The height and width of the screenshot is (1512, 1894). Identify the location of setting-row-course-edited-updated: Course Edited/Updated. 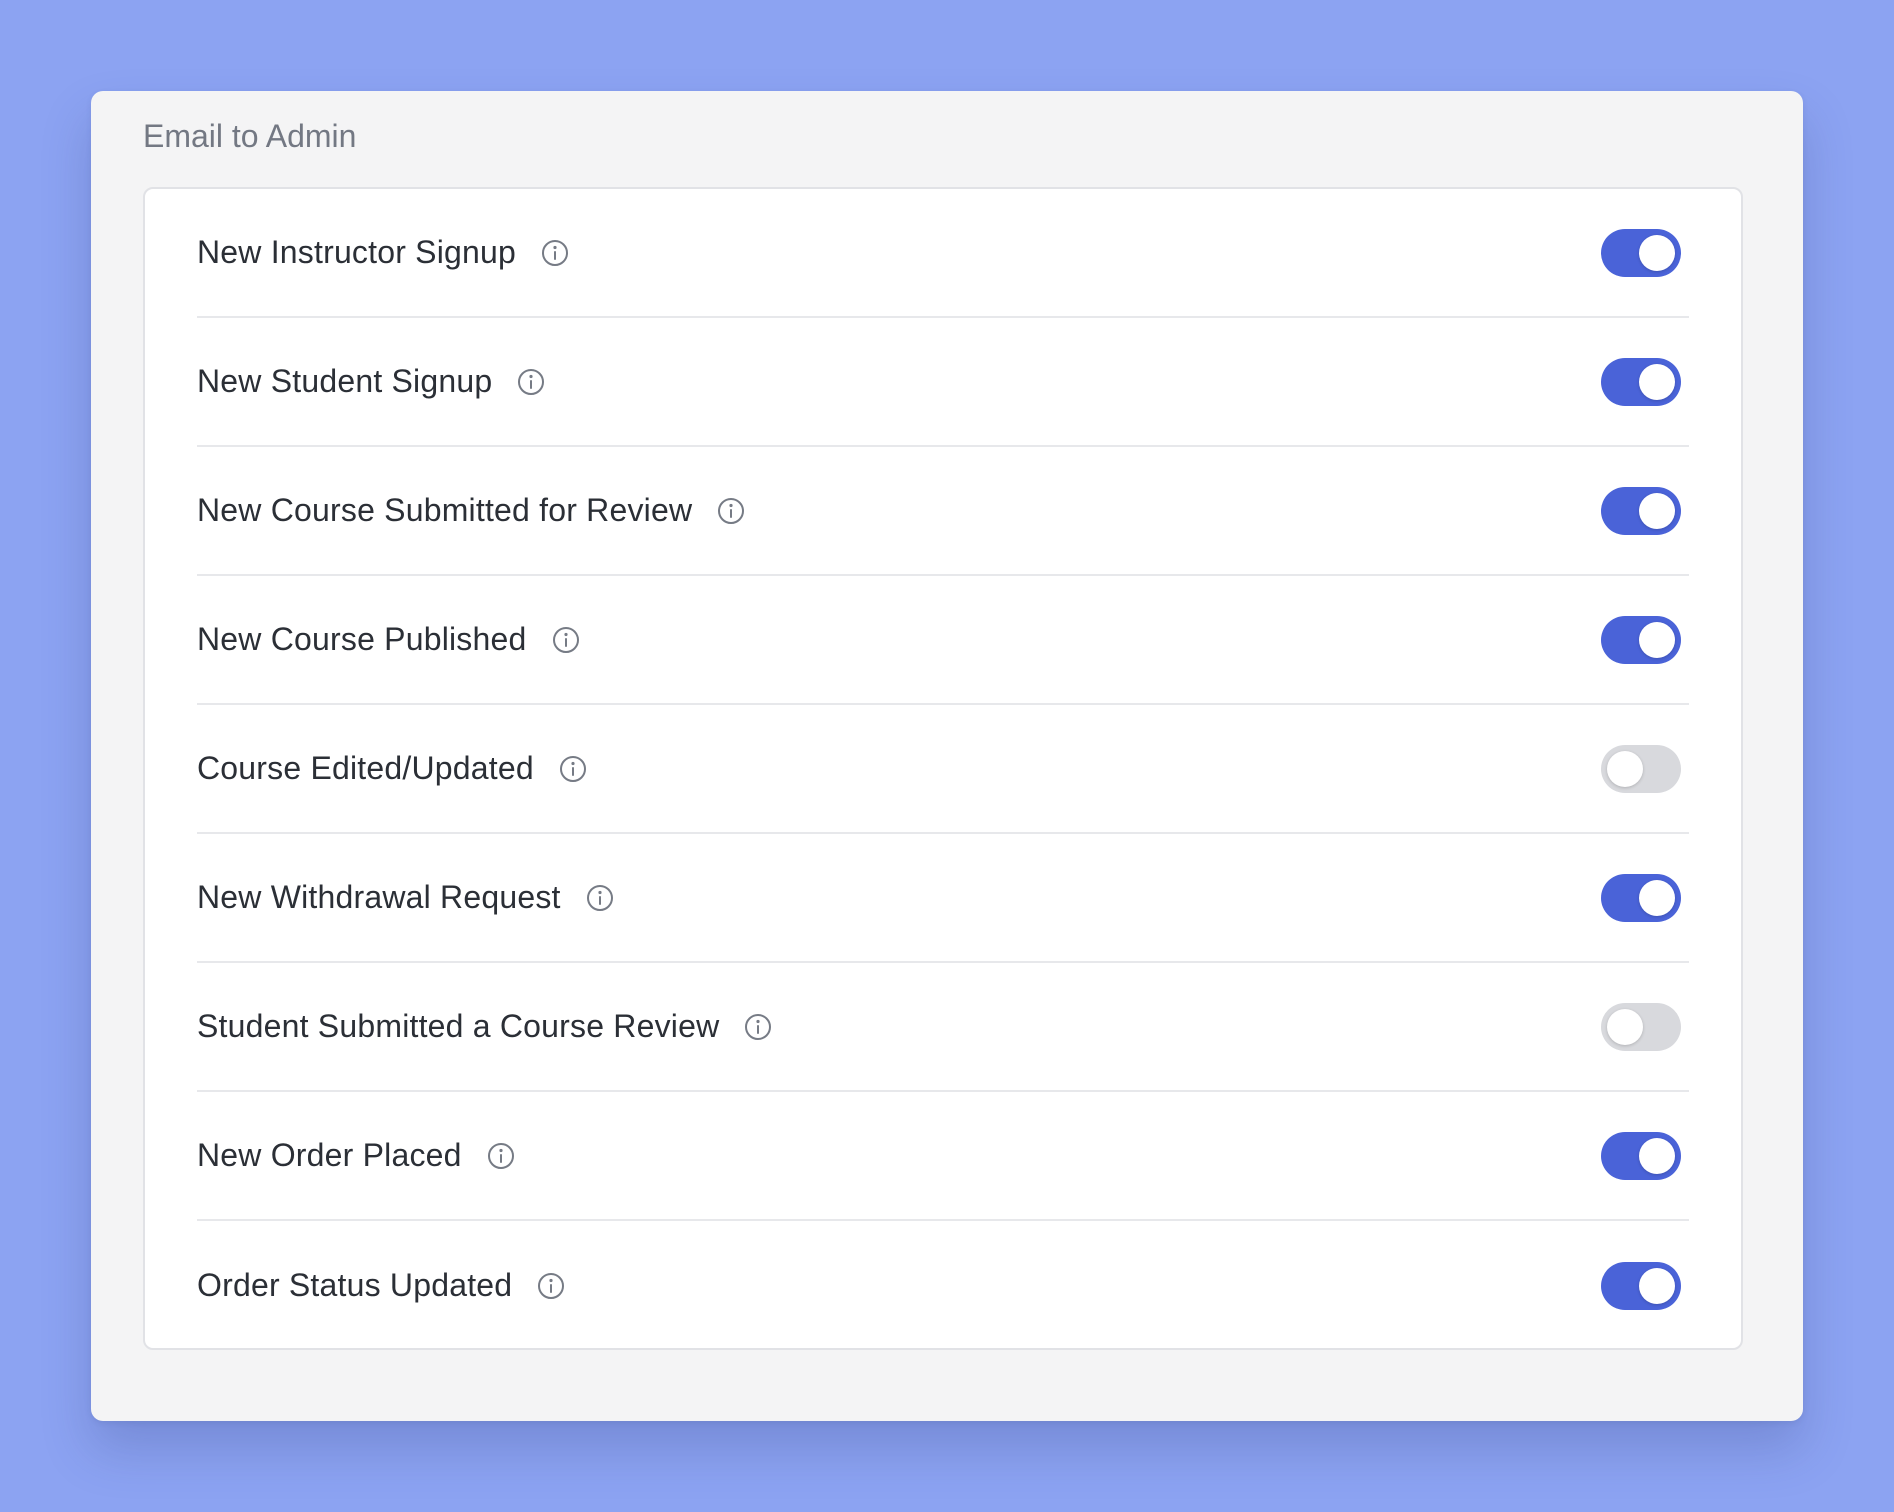
(943, 769).